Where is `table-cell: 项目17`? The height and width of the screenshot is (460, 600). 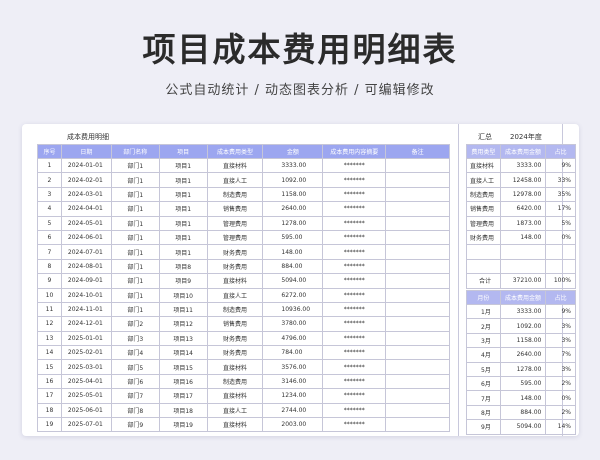
table-cell: 项目17 is located at coordinates (183, 396).